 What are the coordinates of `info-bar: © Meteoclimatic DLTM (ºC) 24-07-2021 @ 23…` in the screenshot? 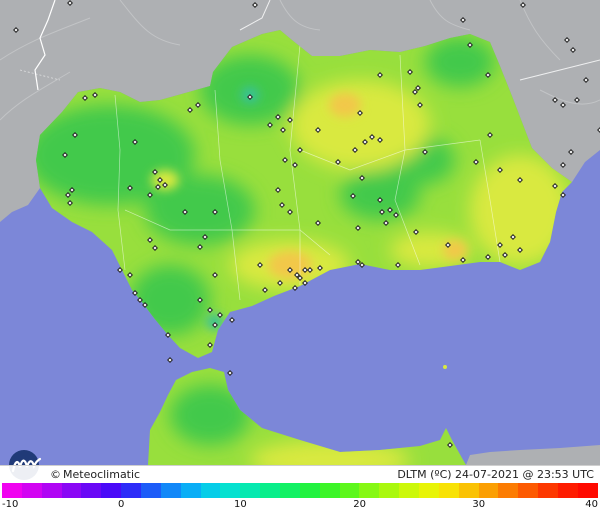 It's located at (300, 474).